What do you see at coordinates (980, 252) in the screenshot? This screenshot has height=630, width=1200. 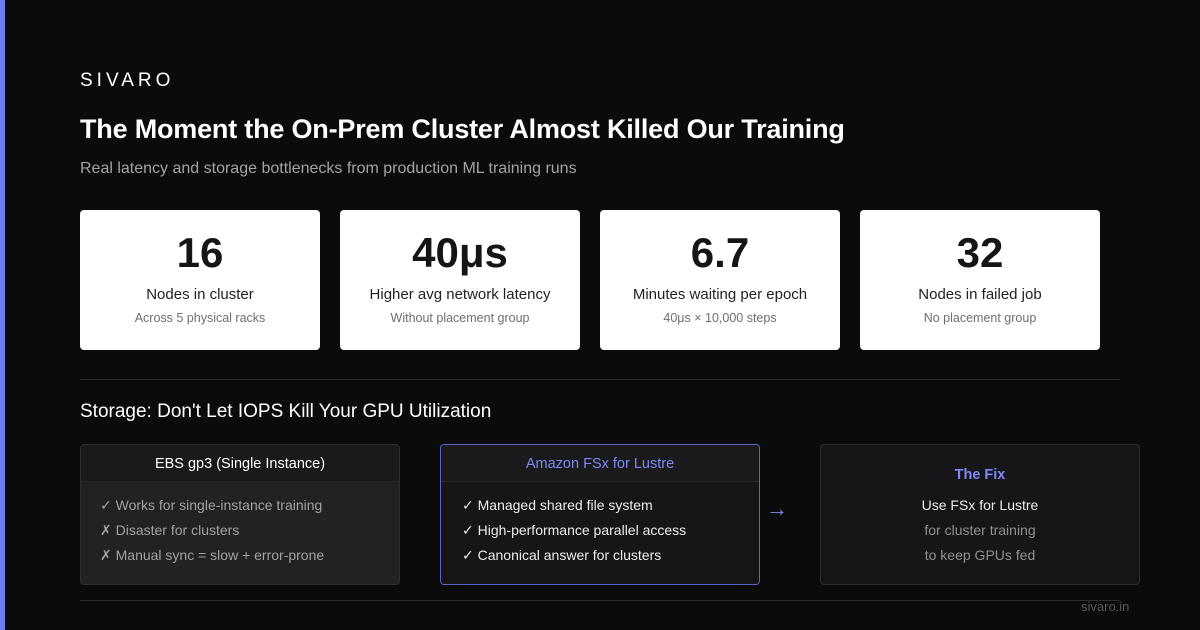 I see `stat-value: 32` at bounding box center [980, 252].